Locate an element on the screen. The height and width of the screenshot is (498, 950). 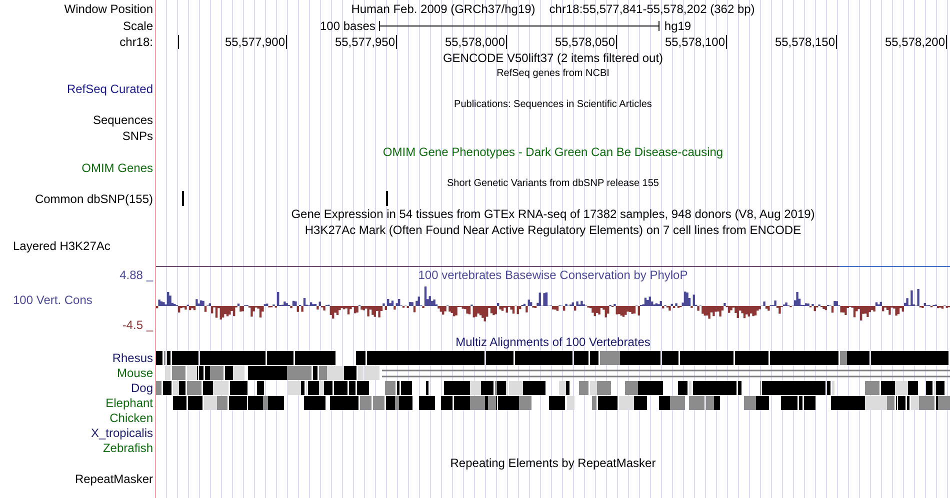
track-label: Common dbSNP(155) is located at coordinates (95, 199).